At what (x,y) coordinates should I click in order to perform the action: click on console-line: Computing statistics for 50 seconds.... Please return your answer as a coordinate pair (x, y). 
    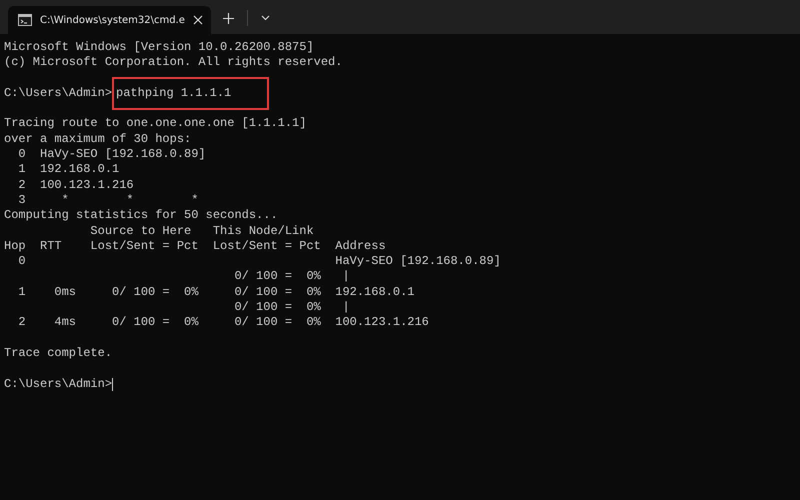
    Looking at the image, I should click on (141, 216).